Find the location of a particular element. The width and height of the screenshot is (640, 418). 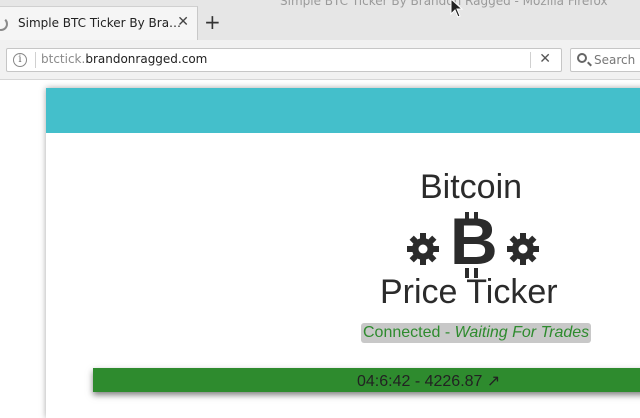

url-text: btctick.brandonragged.com is located at coordinates (124, 59).